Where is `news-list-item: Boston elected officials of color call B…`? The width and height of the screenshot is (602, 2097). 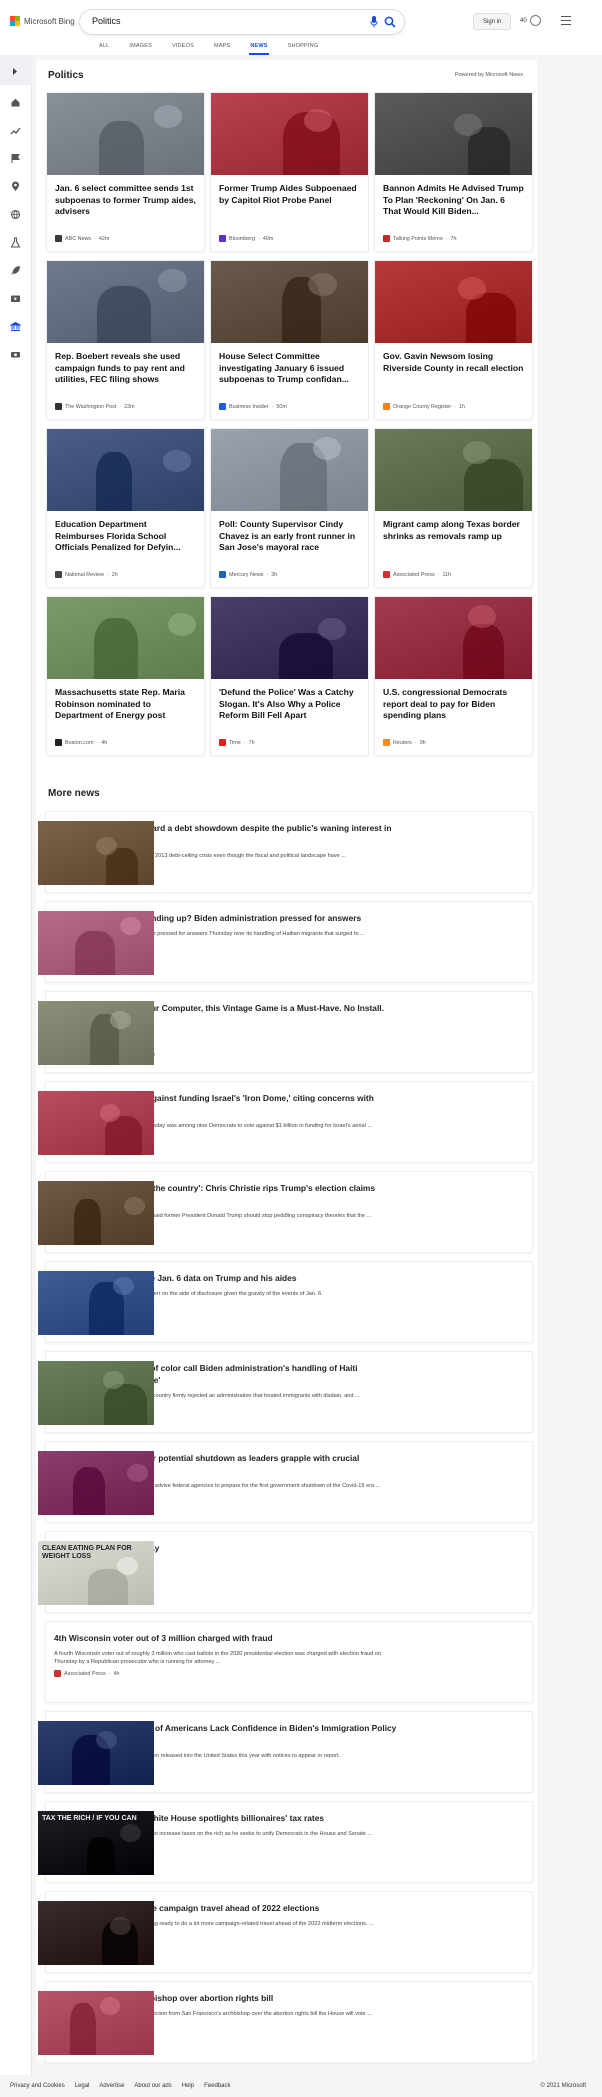 news-list-item: Boston elected officials of color call B… is located at coordinates (285, 1392).